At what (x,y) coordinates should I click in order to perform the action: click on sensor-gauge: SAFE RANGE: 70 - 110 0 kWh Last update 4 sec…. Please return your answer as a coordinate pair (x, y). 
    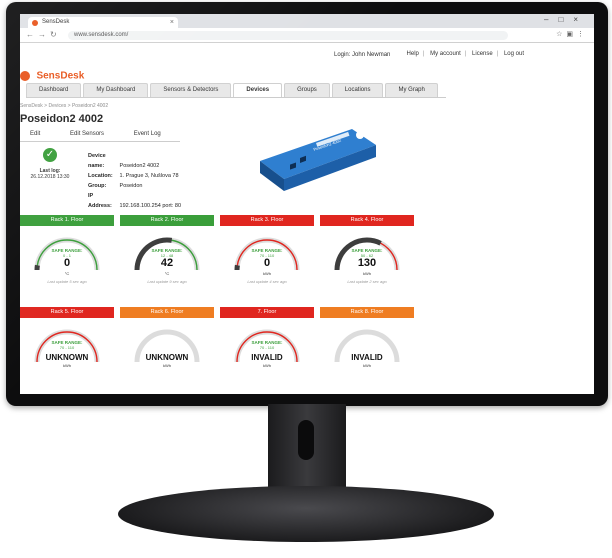
    Looking at the image, I should click on (267, 256).